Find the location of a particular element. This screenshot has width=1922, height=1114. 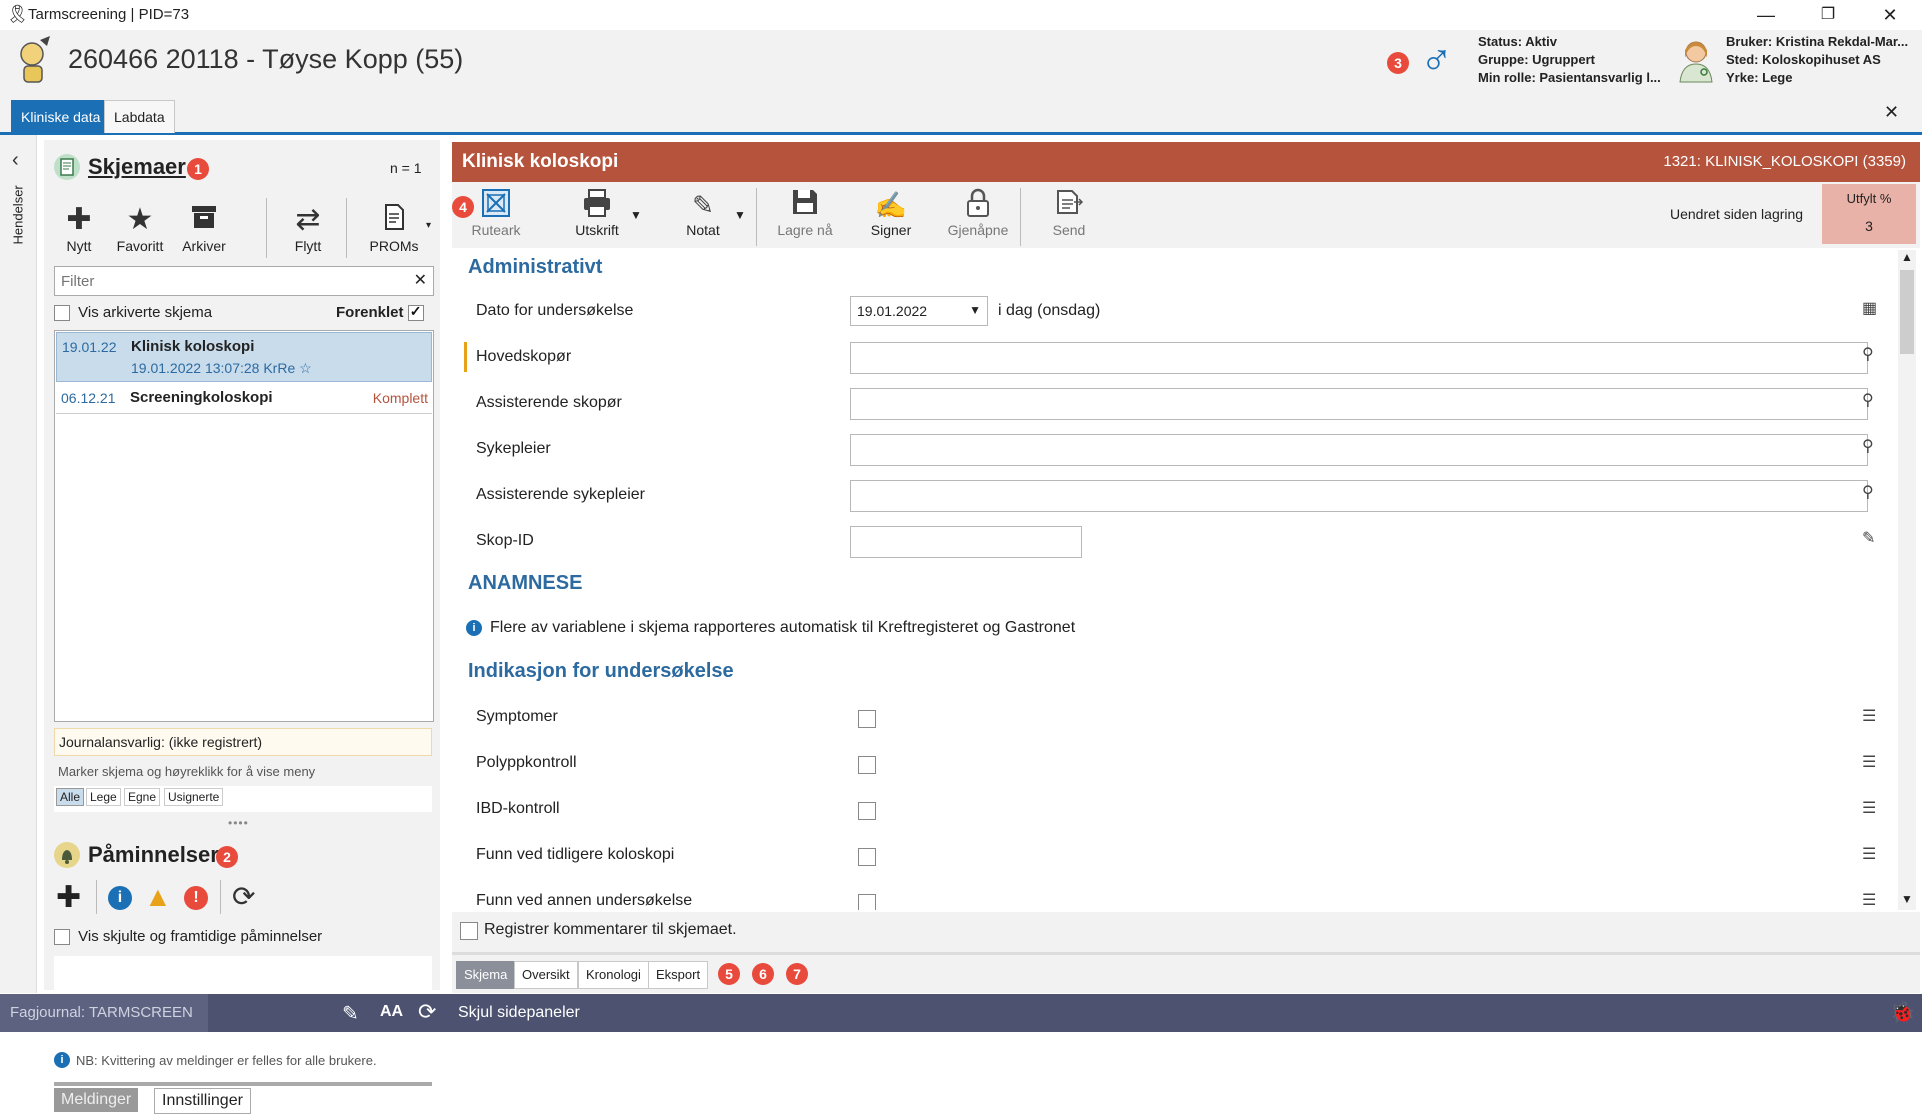

list-item: 06.12.21 Screeningkoloskopi Komplett is located at coordinates (244, 398).